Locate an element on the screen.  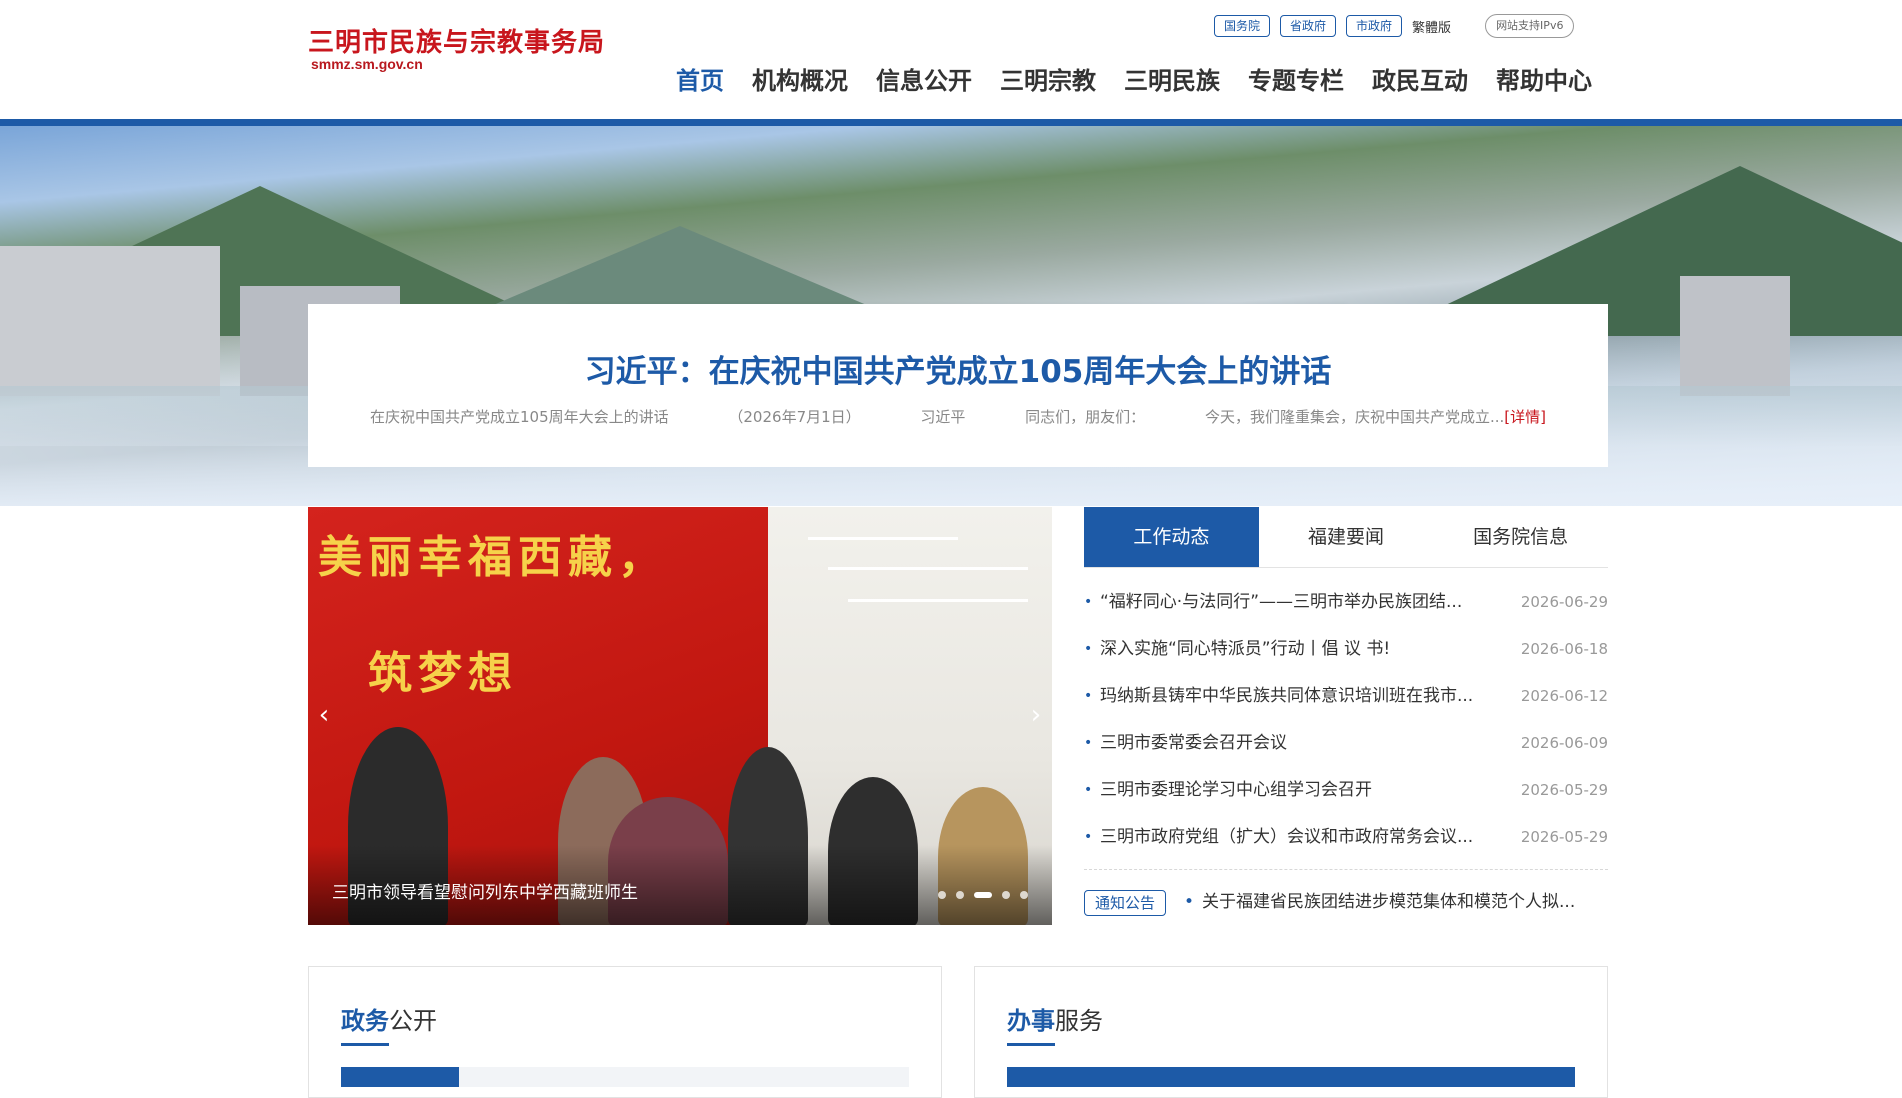
ipv6-badge: 网站支持IPv6 is located at coordinates (1530, 26).